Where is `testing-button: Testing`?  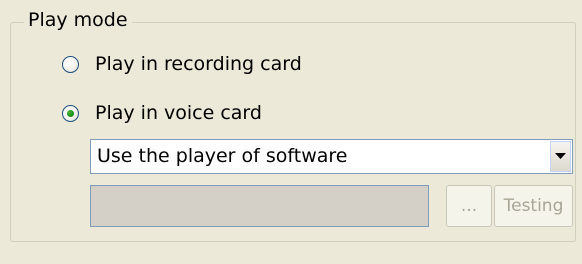
testing-button: Testing is located at coordinates (533, 206).